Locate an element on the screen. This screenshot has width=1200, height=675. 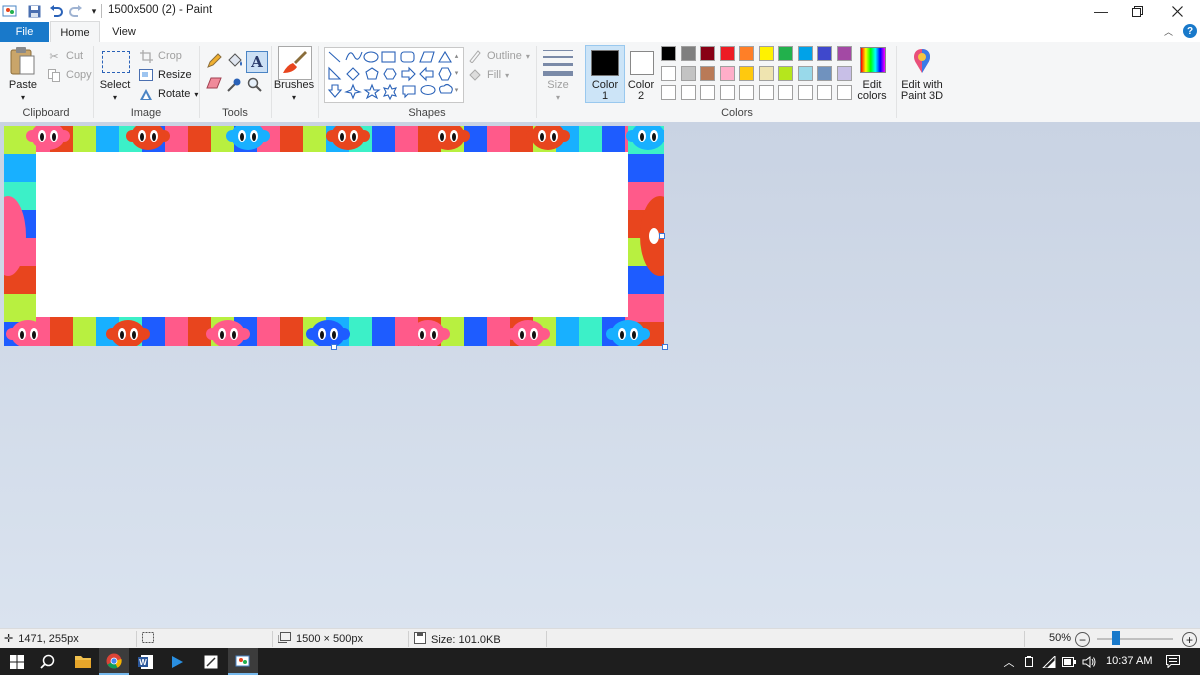
image-group-label: Image is located at coordinates (146, 113).